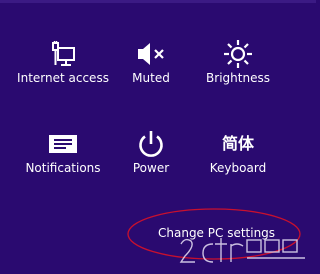 This screenshot has height=274, width=320. Describe the element at coordinates (238, 78) in the screenshot. I see `brightness-label: Brightness` at that location.